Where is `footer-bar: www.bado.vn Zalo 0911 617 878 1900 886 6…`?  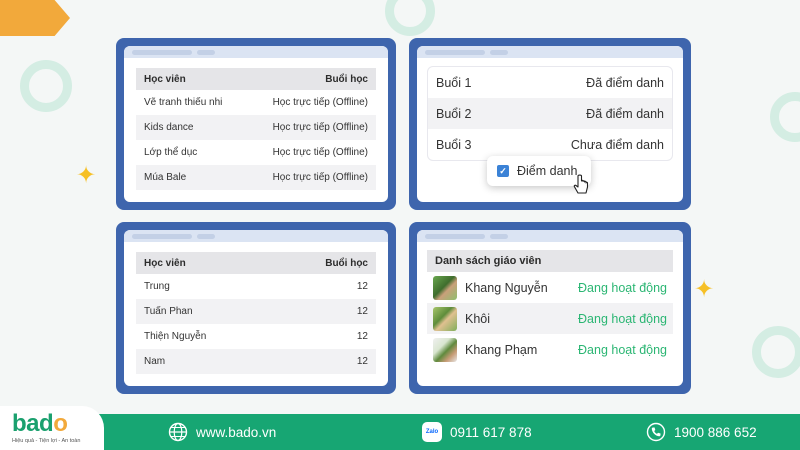 footer-bar: www.bado.vn Zalo 0911 617 878 1900 886 6… is located at coordinates (400, 432).